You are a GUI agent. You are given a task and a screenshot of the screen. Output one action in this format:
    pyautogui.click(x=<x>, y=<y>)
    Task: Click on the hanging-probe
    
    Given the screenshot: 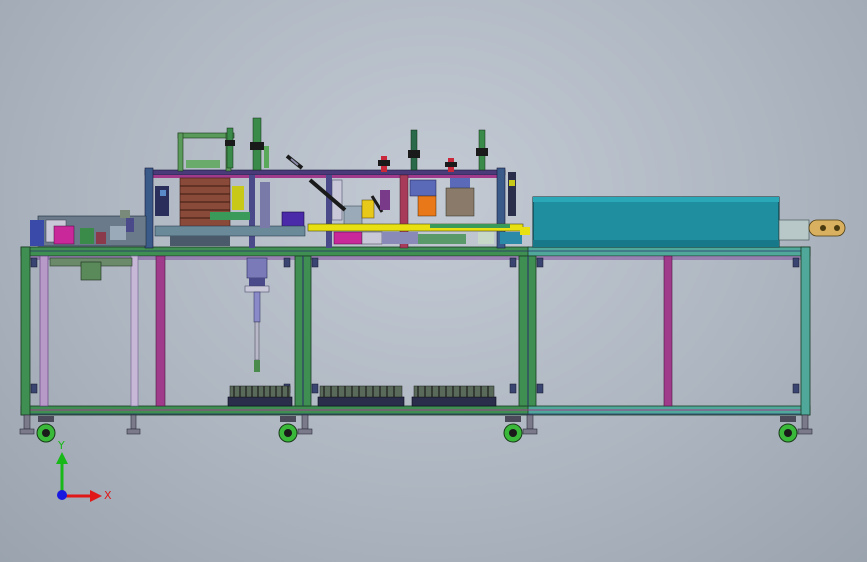 What is the action you would take?
    pyautogui.click(x=257, y=314)
    